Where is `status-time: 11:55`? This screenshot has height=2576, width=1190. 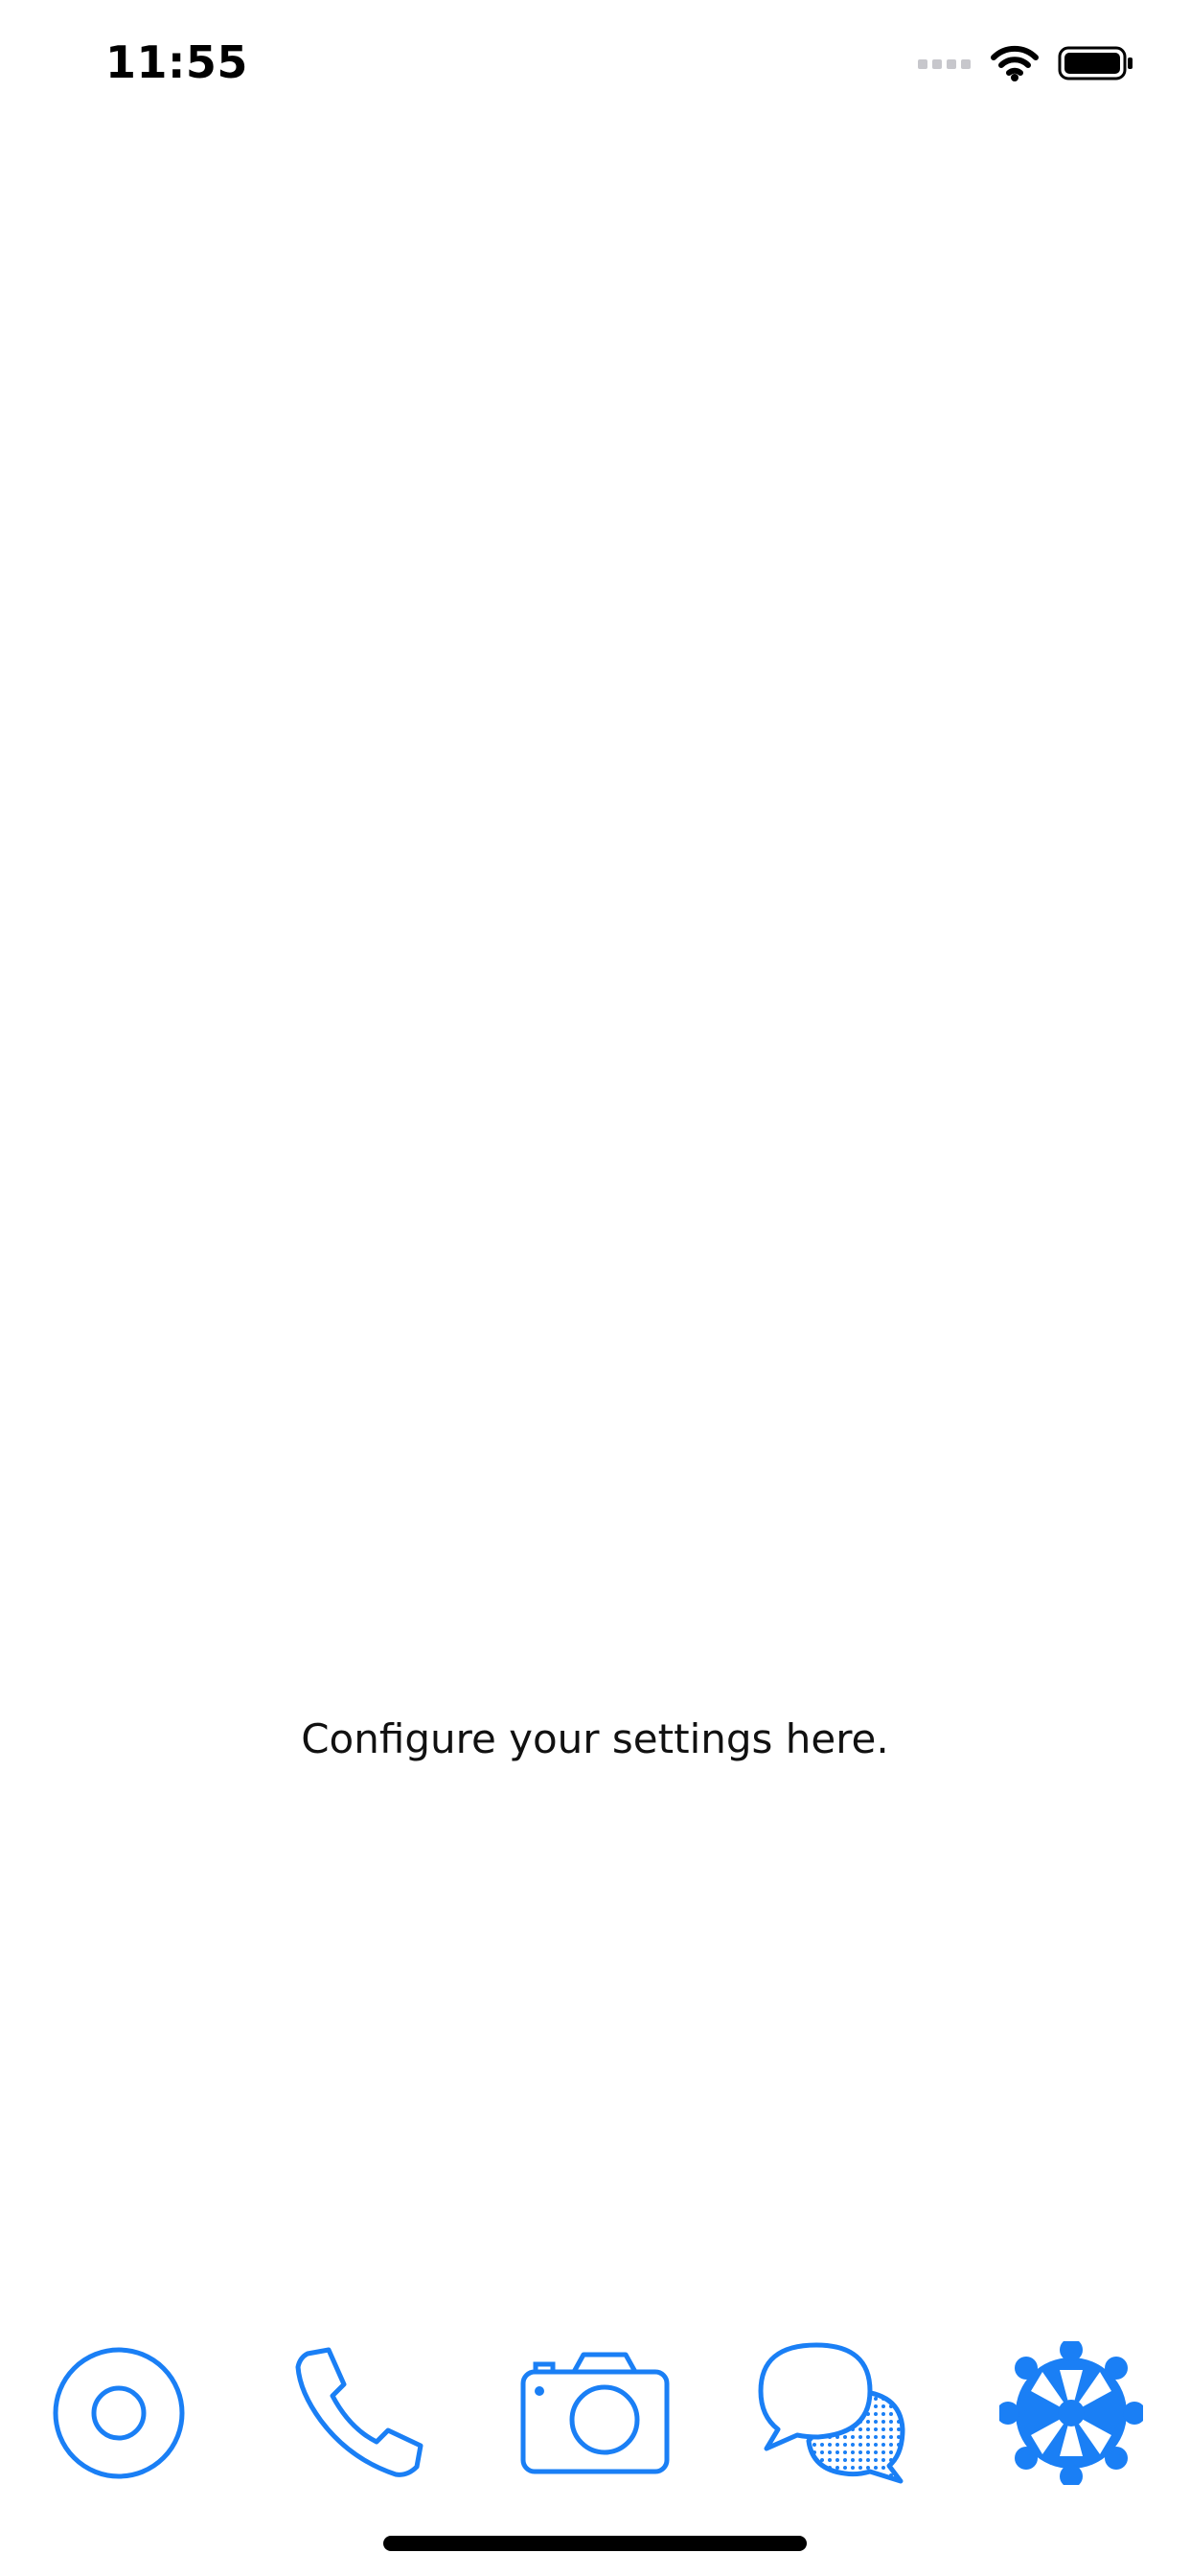
status-time: 11:55 is located at coordinates (177, 62).